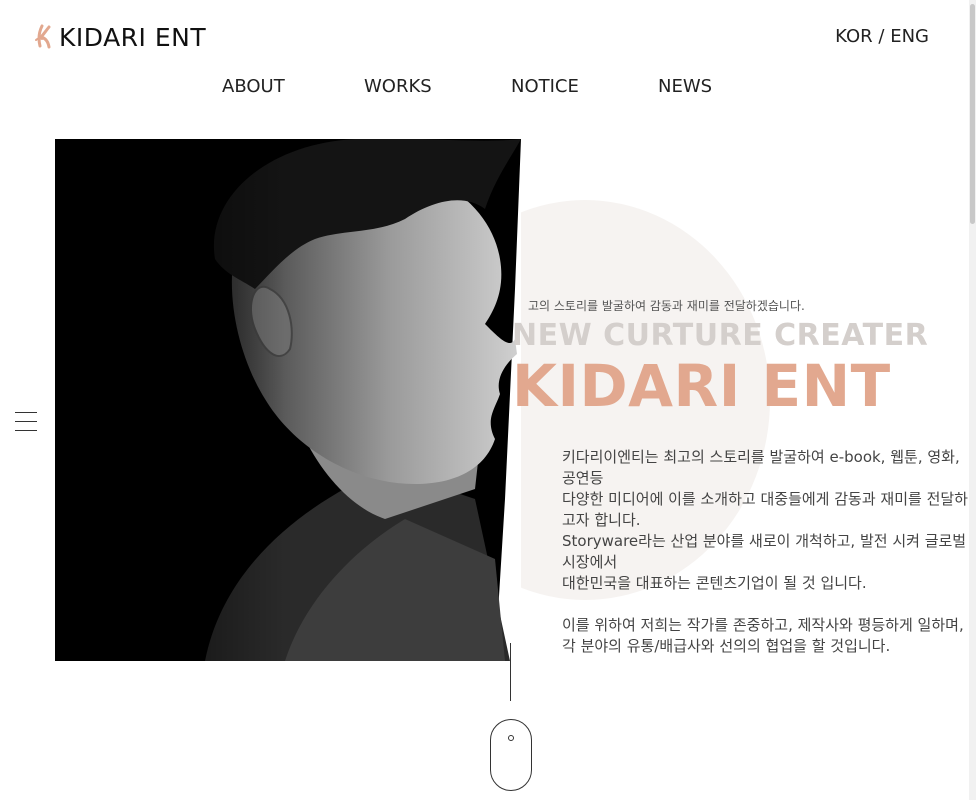 Image resolution: width=976 pixels, height=800 pixels. I want to click on scroll-line, so click(510, 672).